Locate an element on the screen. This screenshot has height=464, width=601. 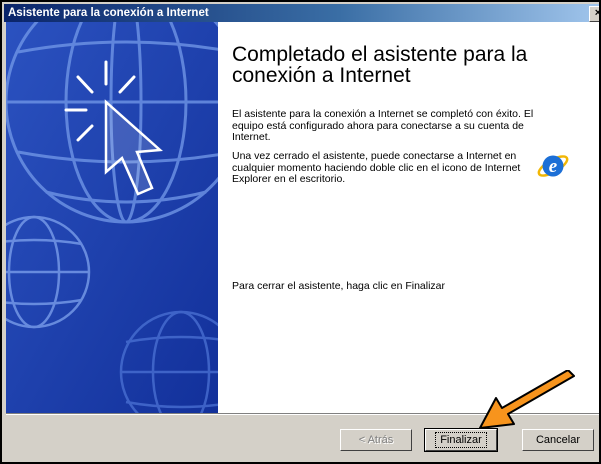
close-icon: × is located at coordinates (597, 13).